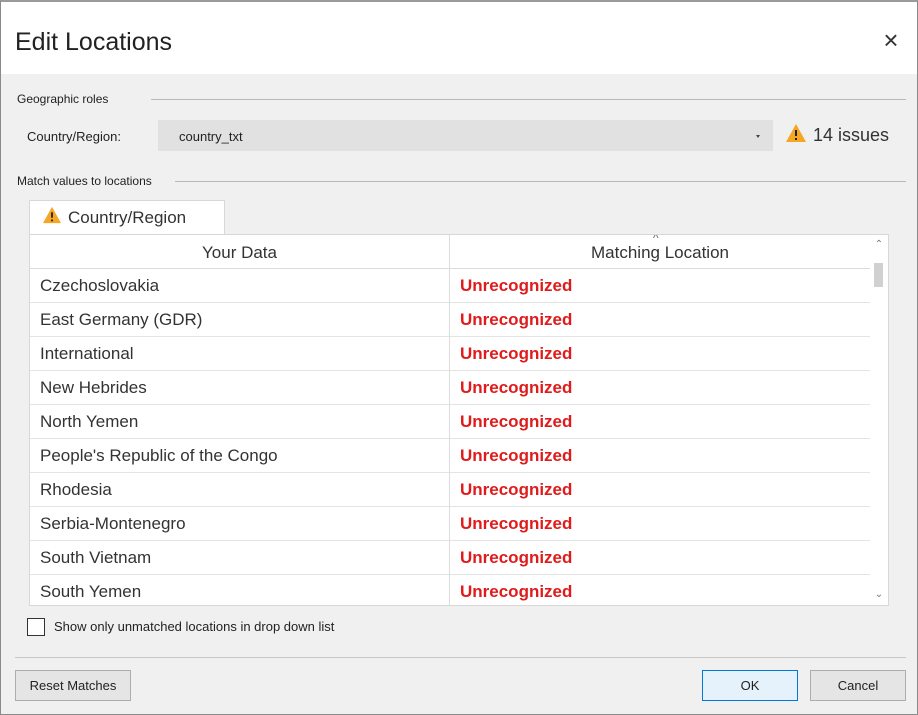  Describe the element at coordinates (240, 524) in the screenshot. I see `your-data-cell: Serbia-Montenegro` at that location.